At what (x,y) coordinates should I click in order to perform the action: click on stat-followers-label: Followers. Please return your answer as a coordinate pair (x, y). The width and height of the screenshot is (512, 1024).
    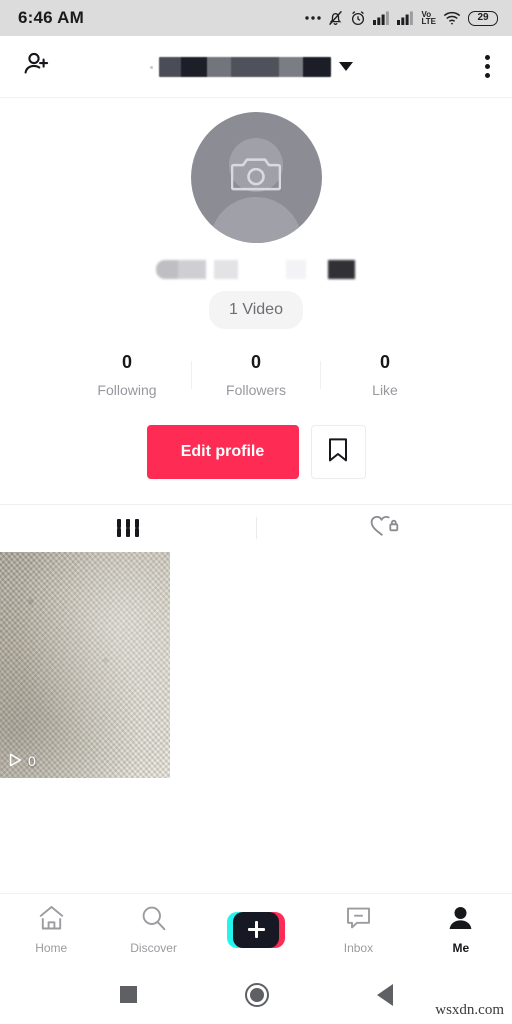
    Looking at the image, I should click on (256, 389).